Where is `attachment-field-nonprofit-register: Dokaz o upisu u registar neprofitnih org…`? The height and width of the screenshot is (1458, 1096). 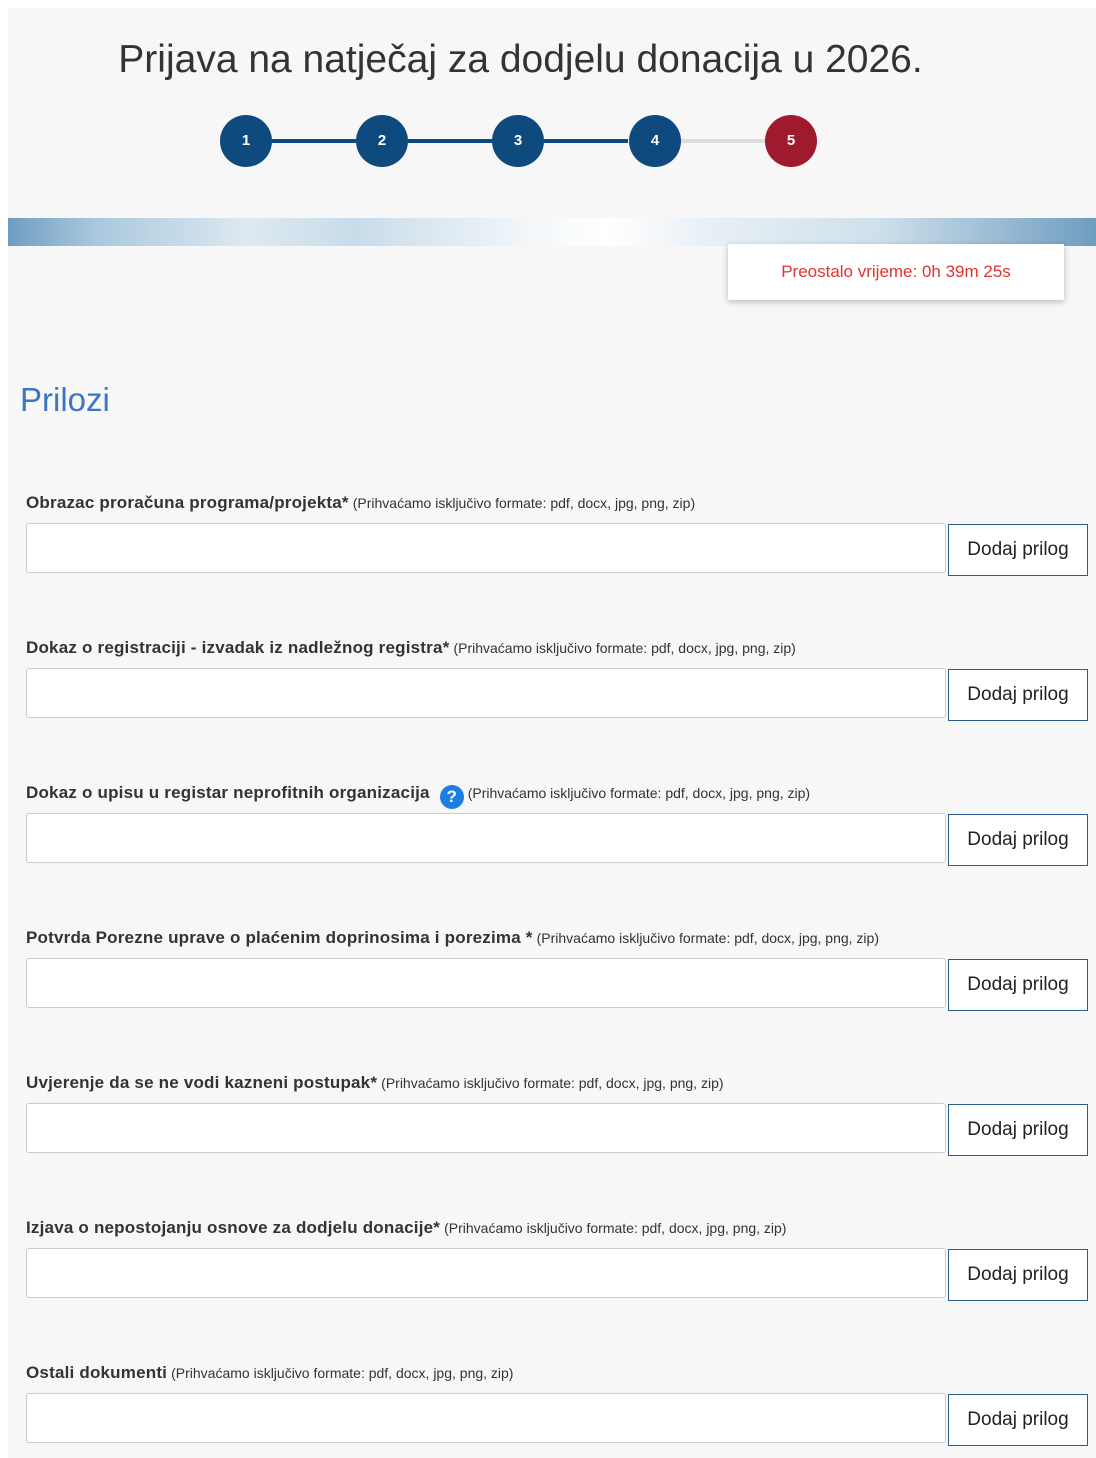 attachment-field-nonprofit-register: Dokaz o upisu u registar neprofitnih org… is located at coordinates (558, 828).